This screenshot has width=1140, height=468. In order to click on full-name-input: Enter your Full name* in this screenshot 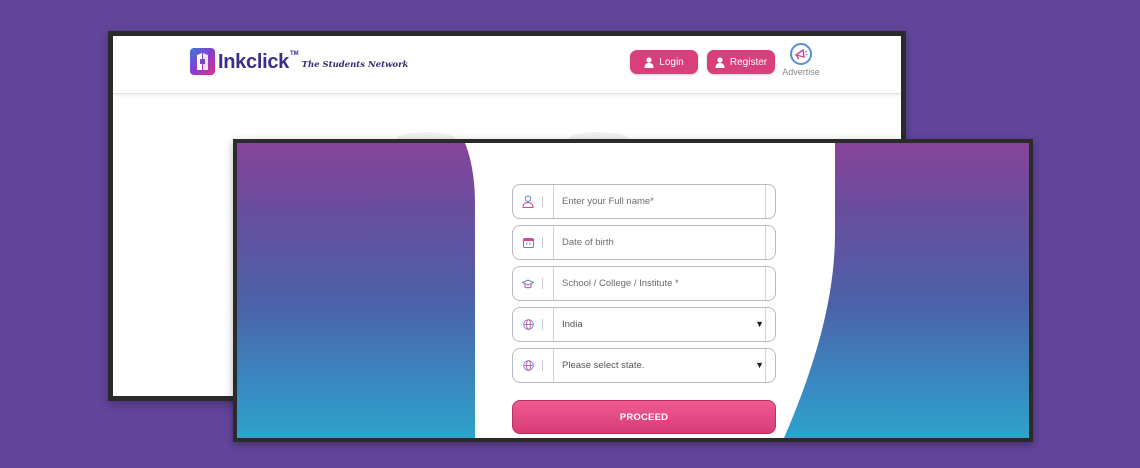, I will do `click(659, 201)`.